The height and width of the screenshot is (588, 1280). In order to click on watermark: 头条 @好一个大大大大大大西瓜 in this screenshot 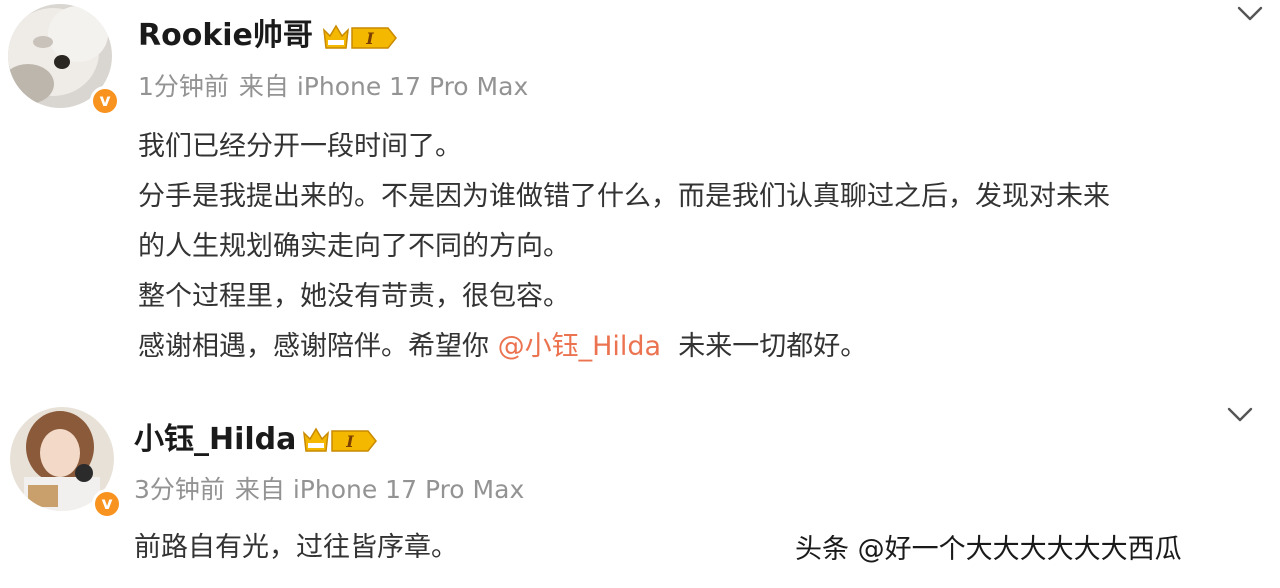, I will do `click(988, 549)`.